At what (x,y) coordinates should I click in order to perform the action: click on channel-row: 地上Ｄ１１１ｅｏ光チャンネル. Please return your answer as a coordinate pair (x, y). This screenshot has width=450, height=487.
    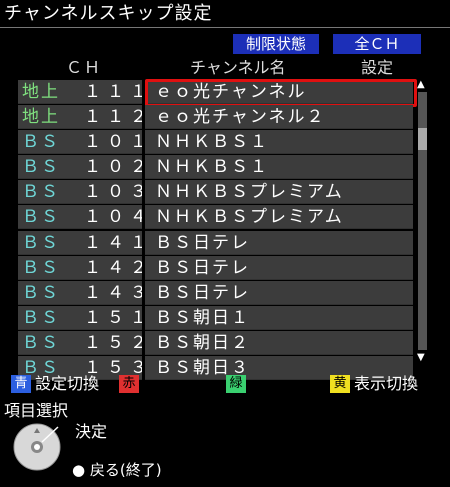
    Looking at the image, I should click on (217, 101).